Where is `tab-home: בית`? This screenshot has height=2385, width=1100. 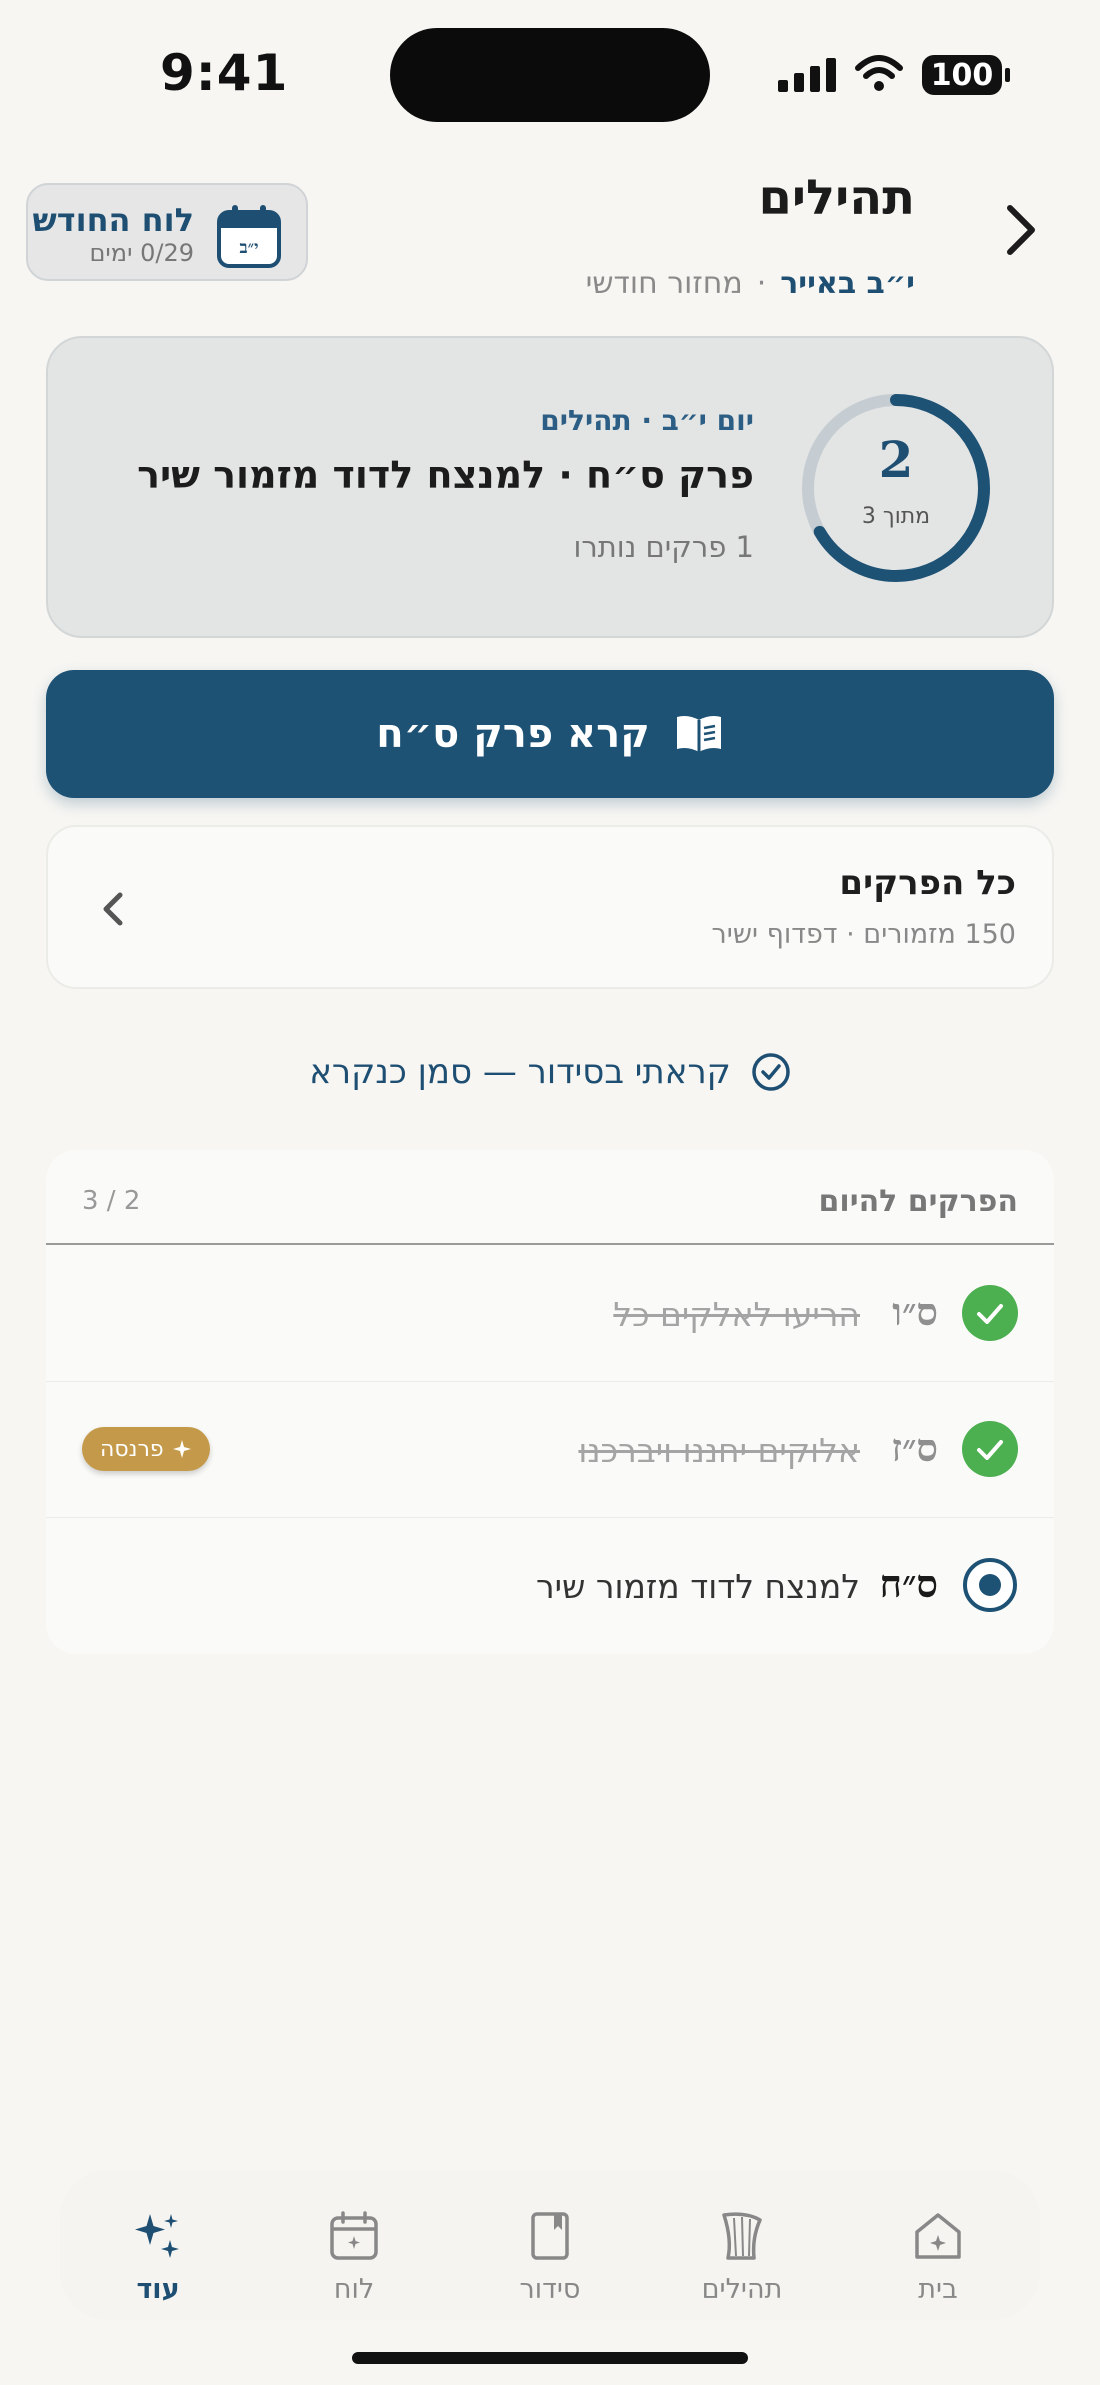 tab-home: בית is located at coordinates (938, 2245).